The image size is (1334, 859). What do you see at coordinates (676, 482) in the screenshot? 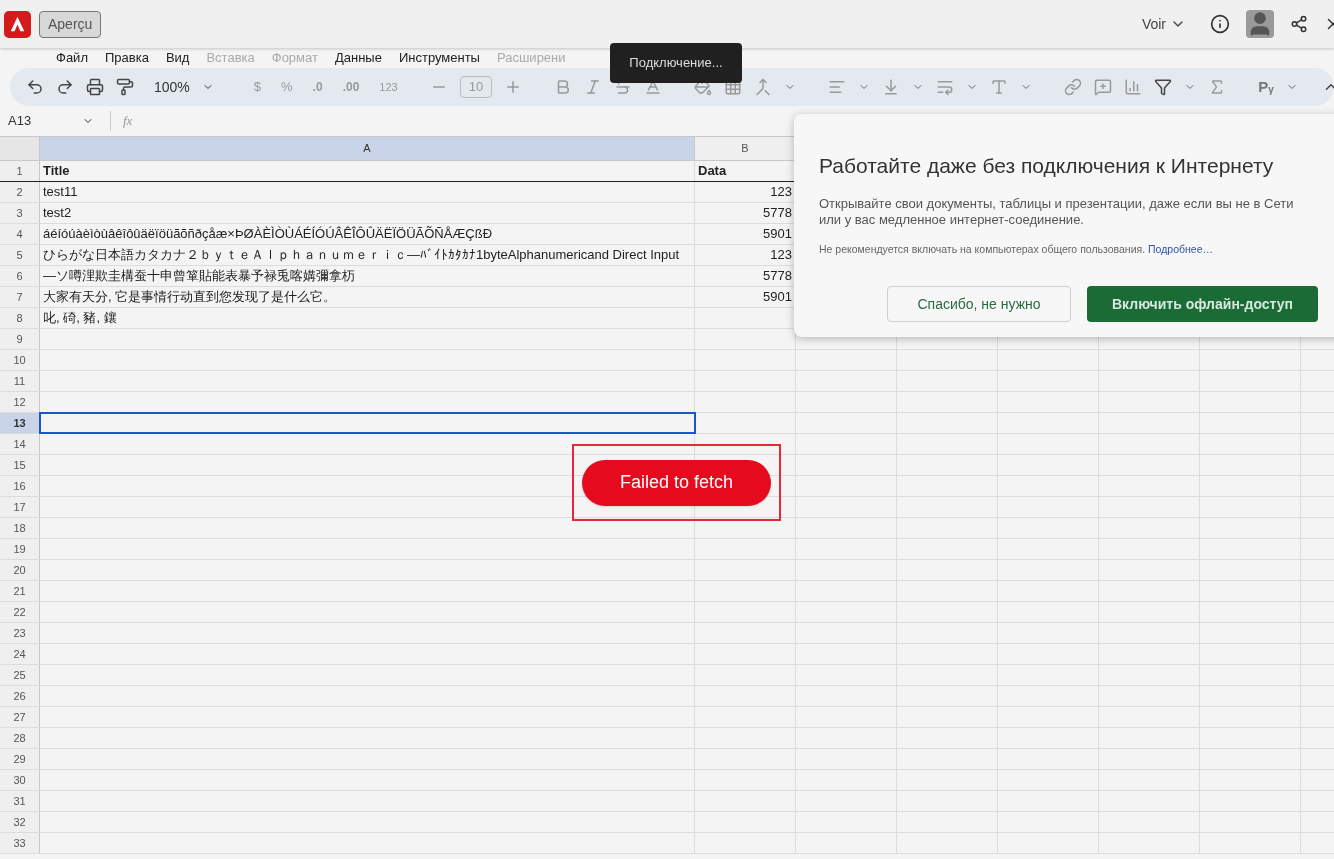
I see `error-toast: Failed to fetch` at bounding box center [676, 482].